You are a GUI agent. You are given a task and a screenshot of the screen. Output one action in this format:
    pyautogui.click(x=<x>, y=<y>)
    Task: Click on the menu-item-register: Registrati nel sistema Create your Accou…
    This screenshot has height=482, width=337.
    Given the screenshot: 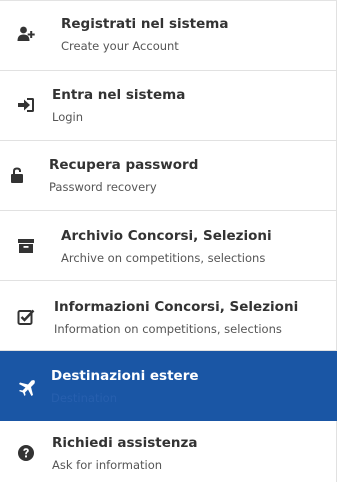 What is the action you would take?
    pyautogui.click(x=168, y=36)
    